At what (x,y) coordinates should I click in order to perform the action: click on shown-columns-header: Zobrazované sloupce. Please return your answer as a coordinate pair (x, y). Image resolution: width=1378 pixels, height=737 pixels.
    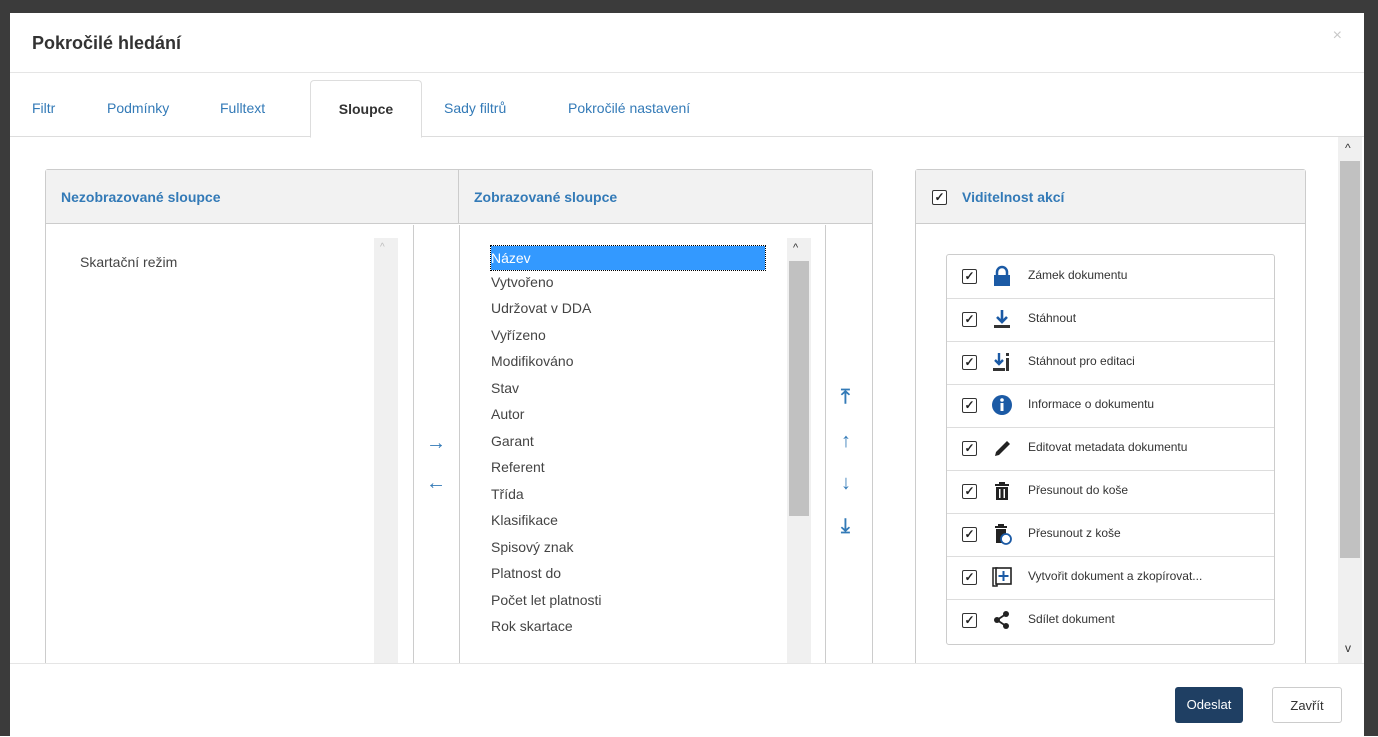
    Looking at the image, I should click on (665, 197).